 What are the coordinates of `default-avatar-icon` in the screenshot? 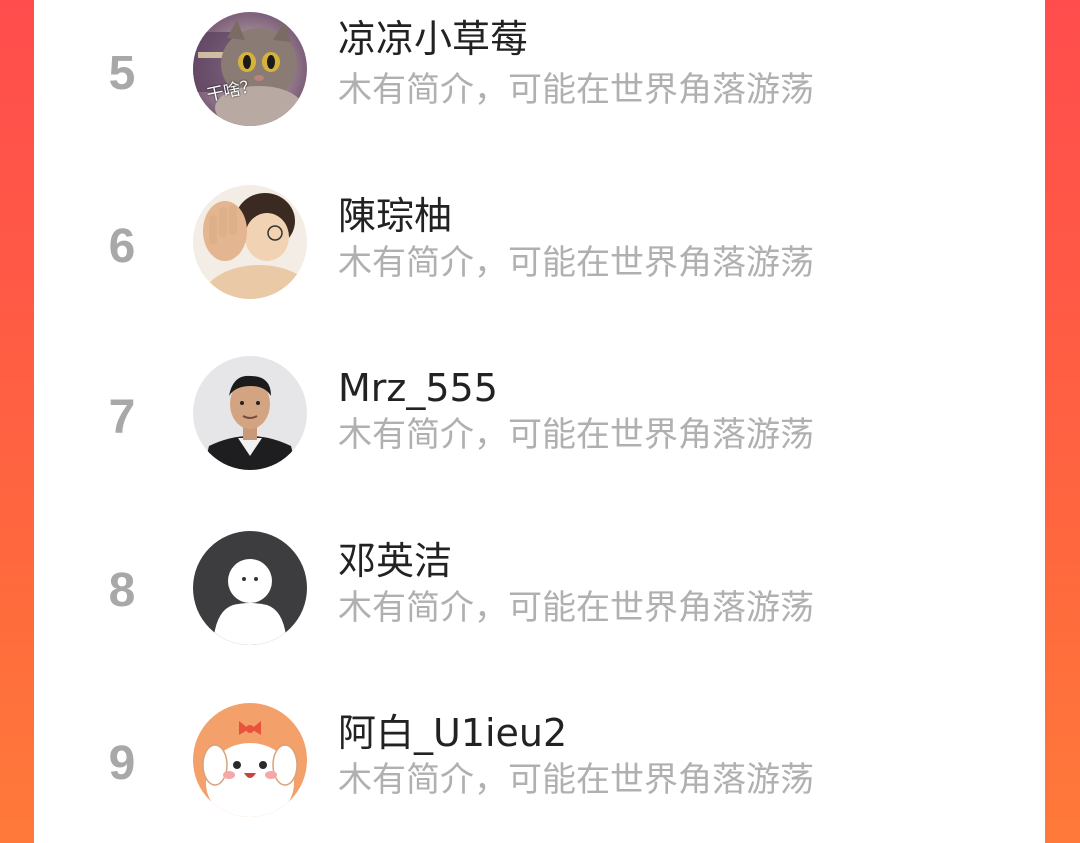 It's located at (250, 588).